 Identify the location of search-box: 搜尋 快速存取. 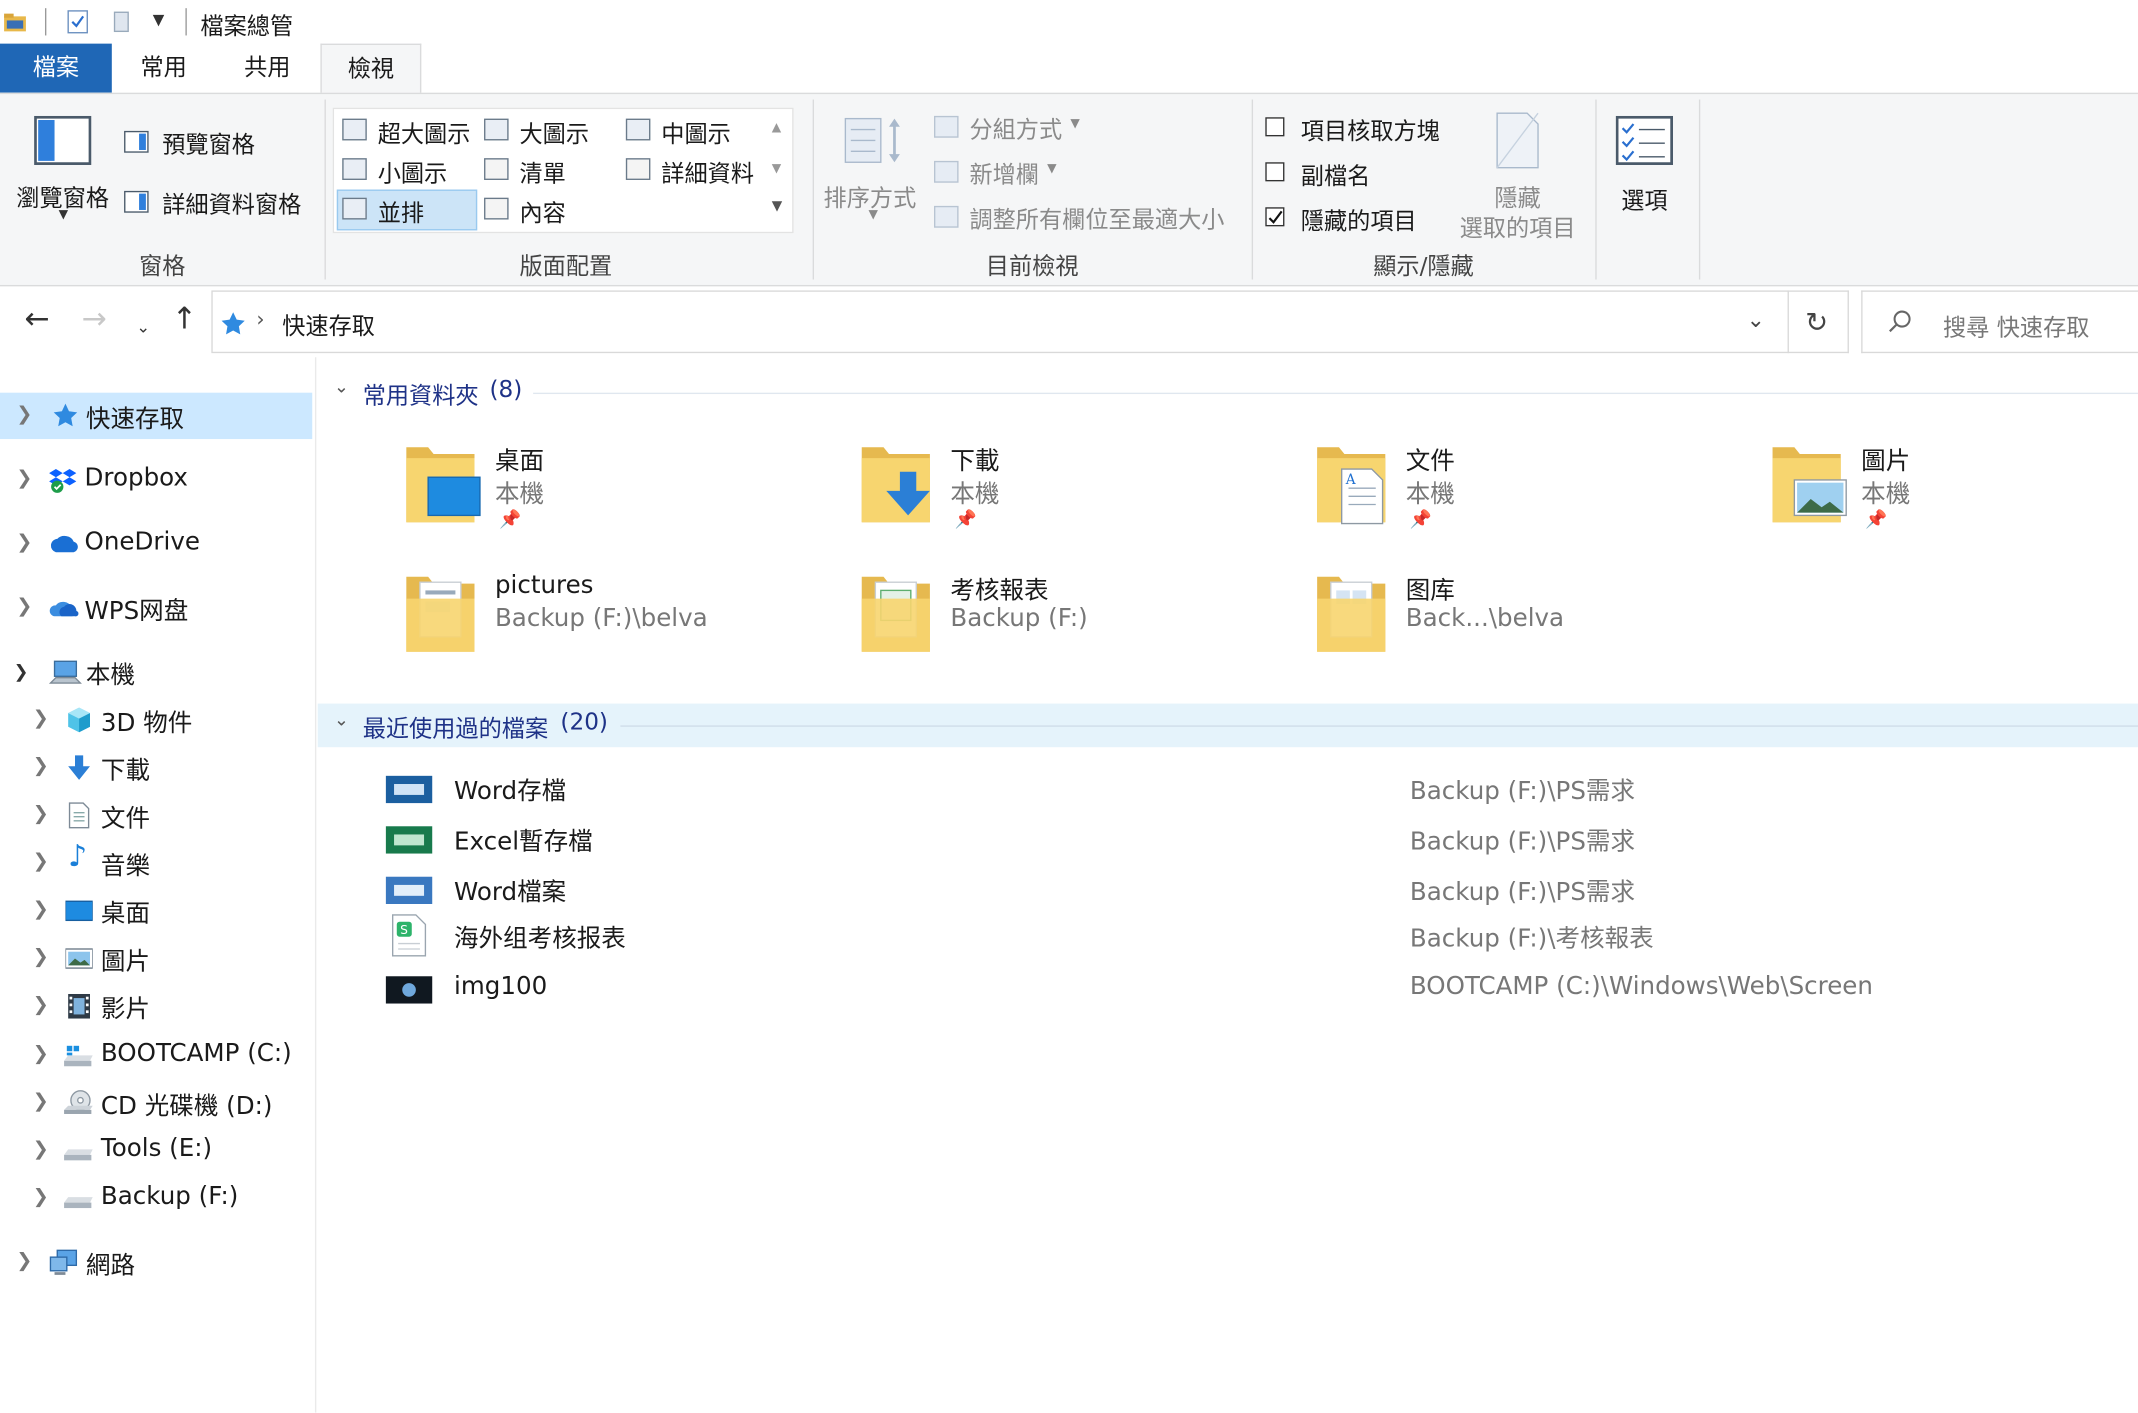
(1999, 322).